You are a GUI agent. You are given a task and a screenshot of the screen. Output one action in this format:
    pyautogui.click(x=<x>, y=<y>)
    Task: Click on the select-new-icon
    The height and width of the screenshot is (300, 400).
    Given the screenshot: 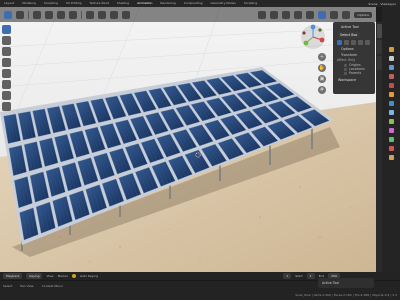 What is the action you would take?
    pyautogui.click(x=339, y=42)
    